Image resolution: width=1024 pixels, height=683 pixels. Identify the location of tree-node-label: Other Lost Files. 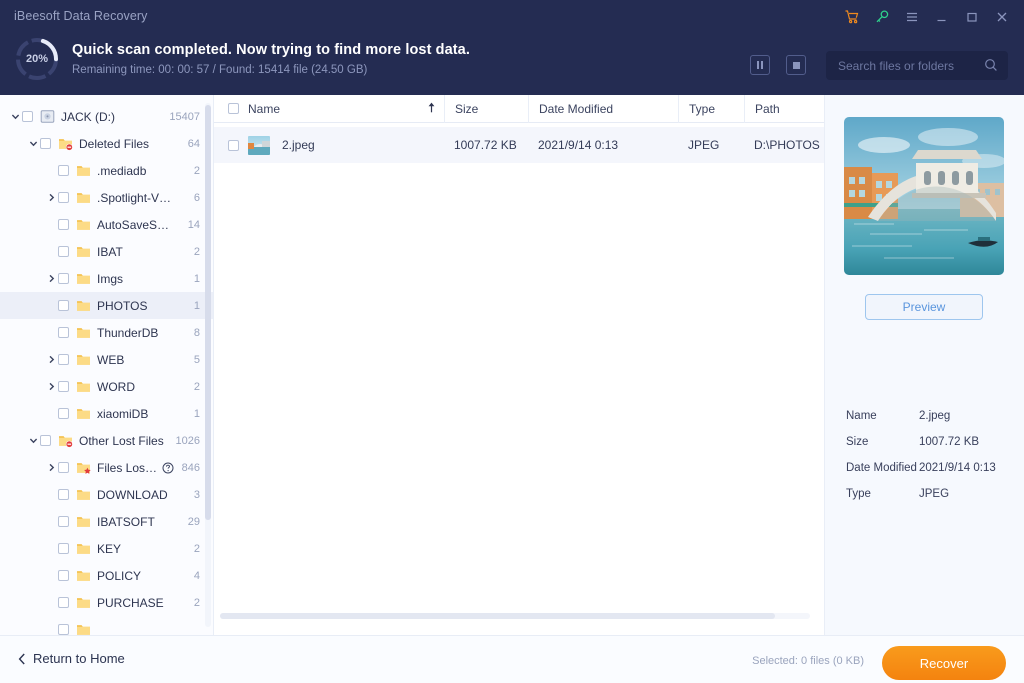
(121, 440).